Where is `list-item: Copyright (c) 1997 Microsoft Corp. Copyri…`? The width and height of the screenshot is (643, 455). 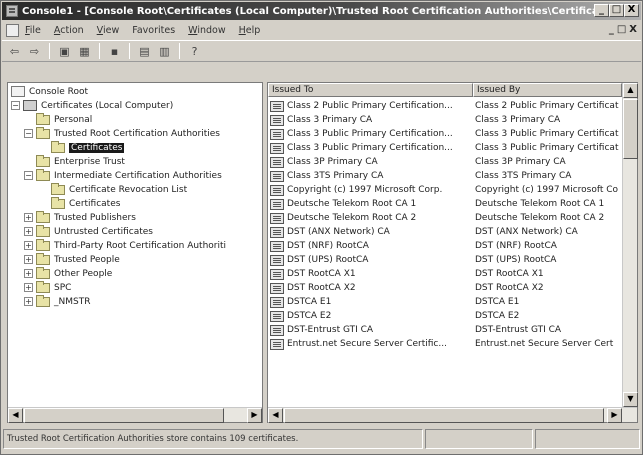 list-item: Copyright (c) 1997 Microsoft Corp. Copyri… is located at coordinates (444, 190).